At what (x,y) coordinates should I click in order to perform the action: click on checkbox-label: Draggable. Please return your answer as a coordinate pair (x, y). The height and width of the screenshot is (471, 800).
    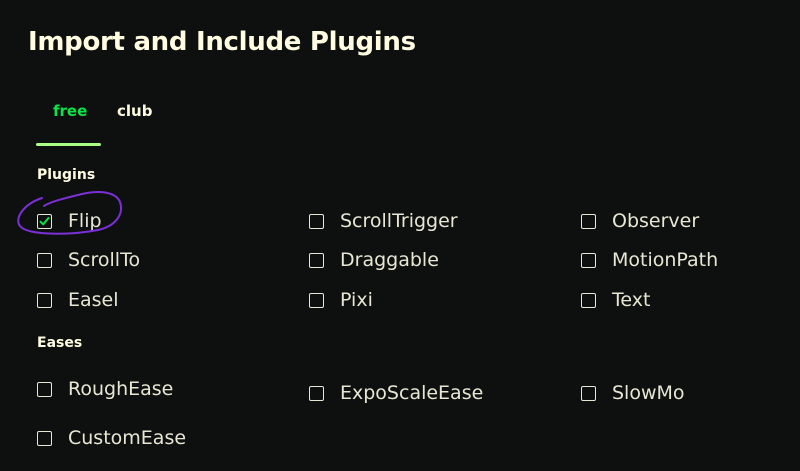
    Looking at the image, I should click on (389, 260).